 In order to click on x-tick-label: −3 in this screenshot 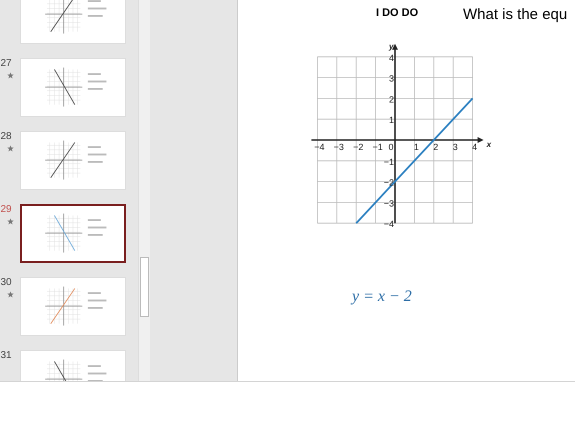, I will do `click(339, 147)`.